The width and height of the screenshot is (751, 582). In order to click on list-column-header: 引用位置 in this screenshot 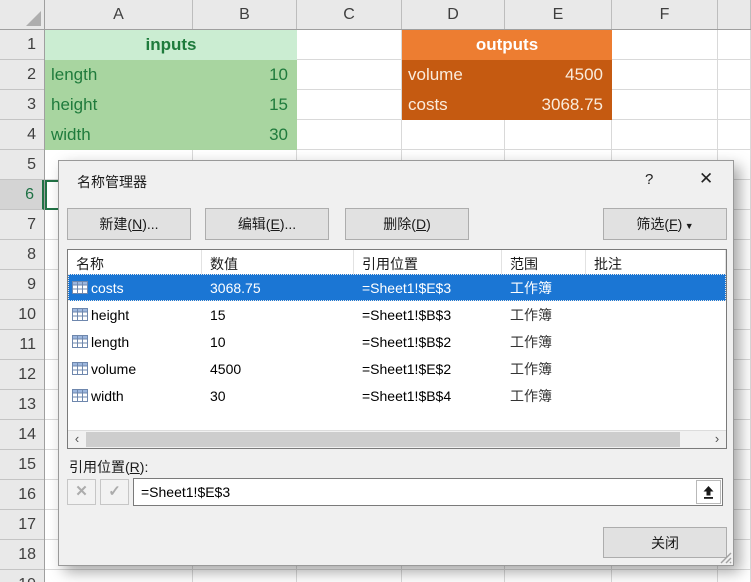, I will do `click(428, 262)`.